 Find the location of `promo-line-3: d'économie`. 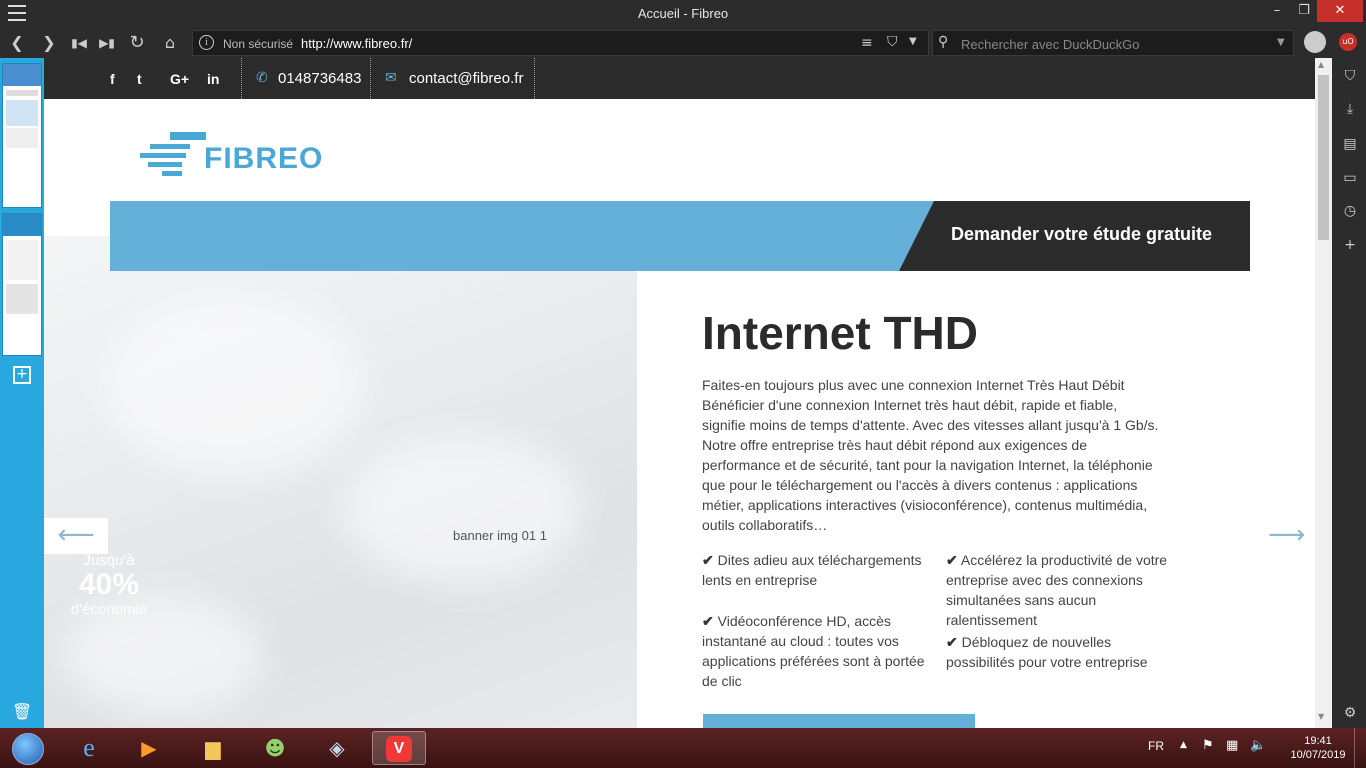

promo-line-3: d'économie is located at coordinates (109, 609).